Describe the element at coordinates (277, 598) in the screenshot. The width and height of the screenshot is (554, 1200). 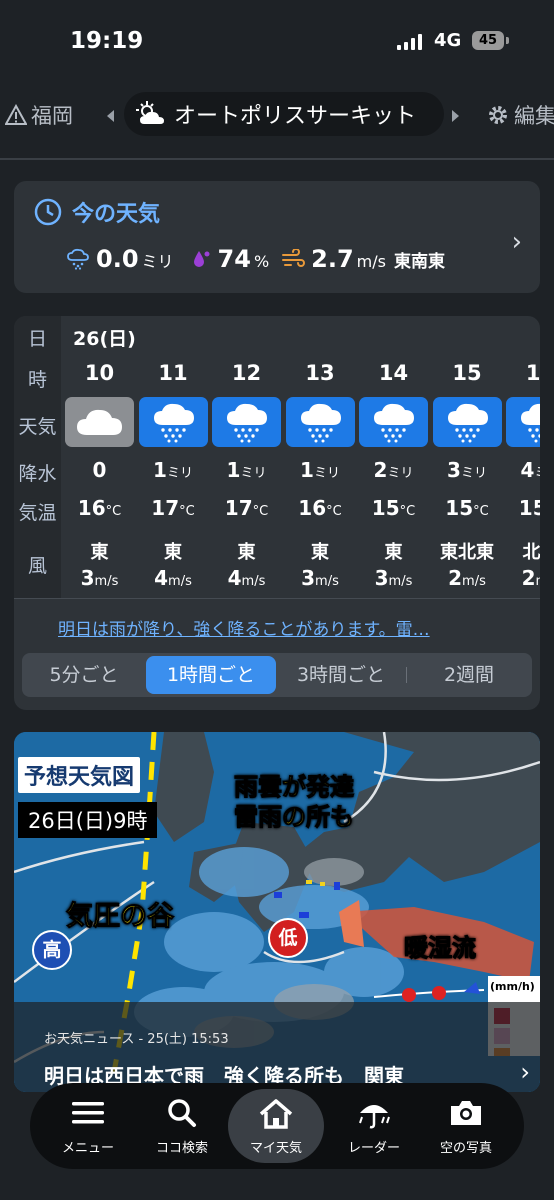
I see `hourly-separator` at that location.